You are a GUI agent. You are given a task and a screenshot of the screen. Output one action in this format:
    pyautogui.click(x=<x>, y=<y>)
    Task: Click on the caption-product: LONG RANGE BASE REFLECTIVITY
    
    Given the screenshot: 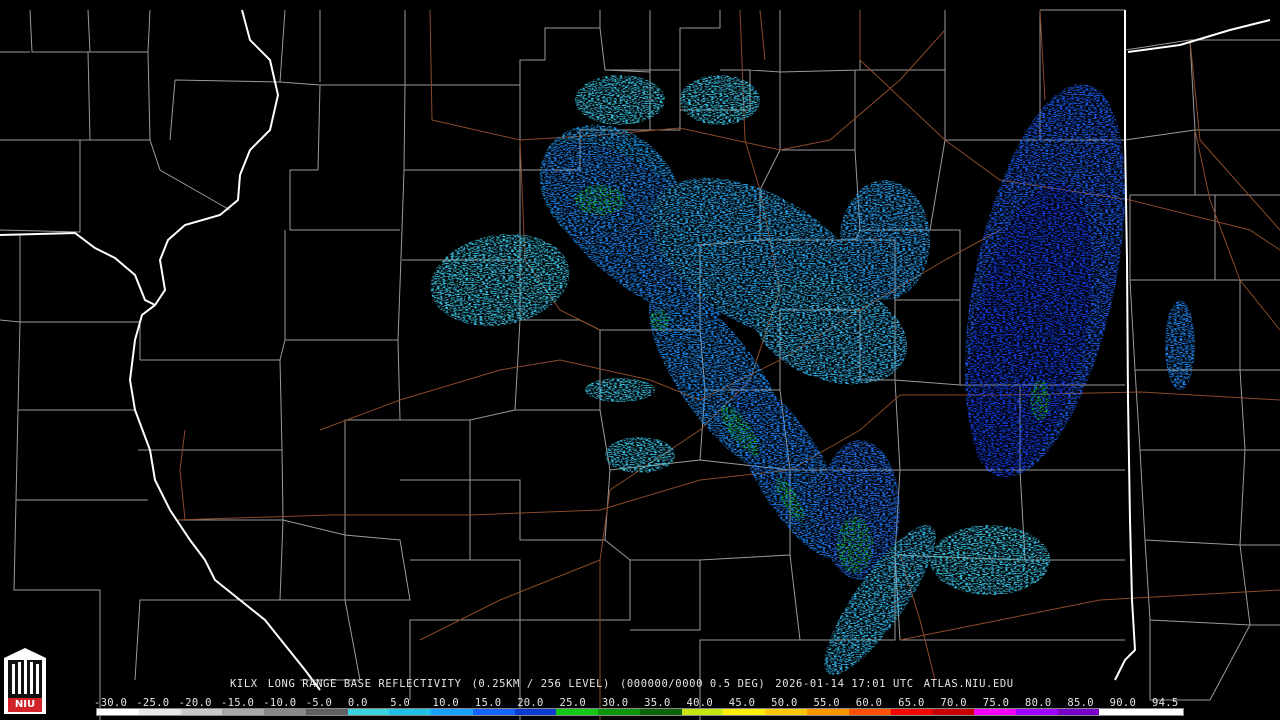 What is the action you would take?
    pyautogui.click(x=364, y=684)
    